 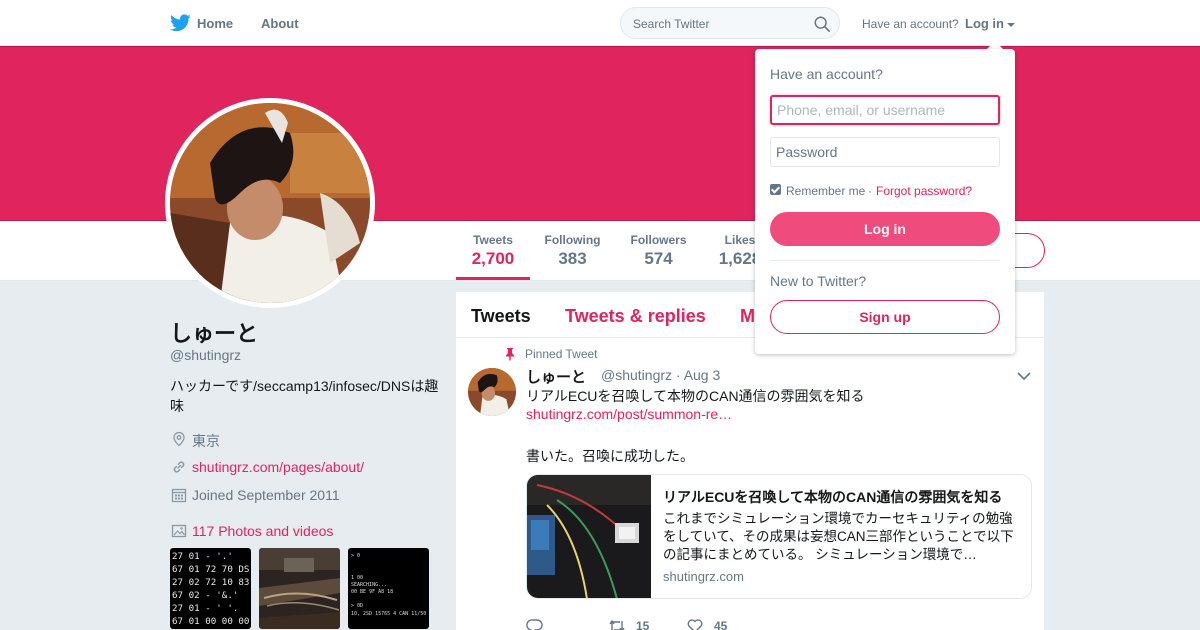 I want to click on tweet-text-2: 書いた。召喚に成功した。, so click(x=610, y=456).